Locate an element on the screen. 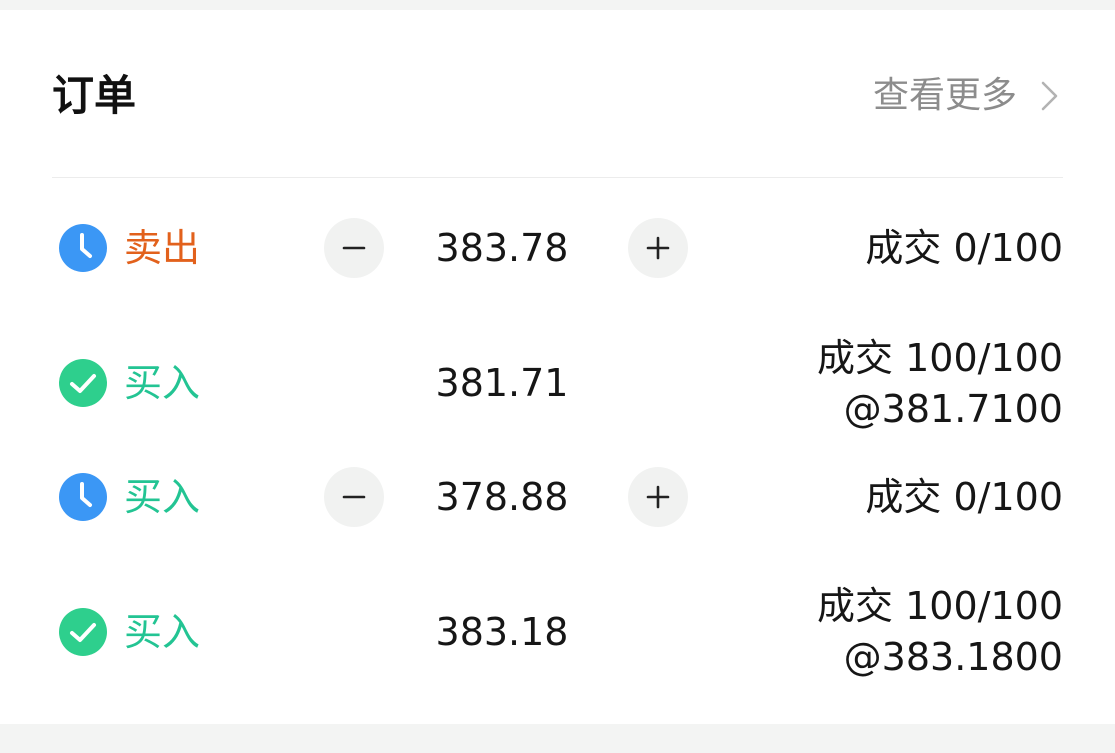 The width and height of the screenshot is (1115, 753). order-price: 383.78 is located at coordinates (502, 248).